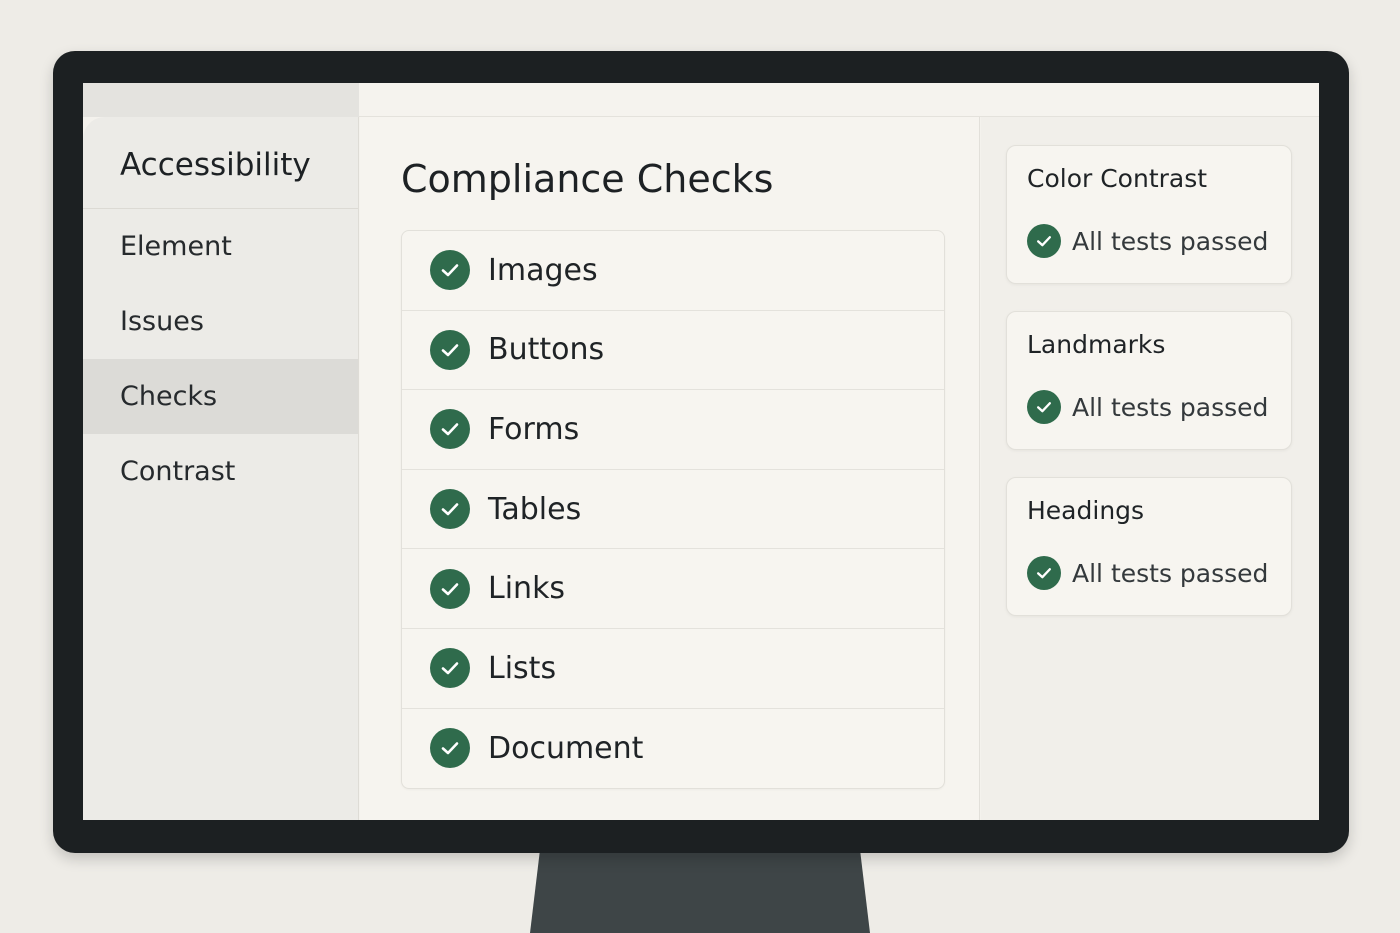 This screenshot has height=933, width=1400. What do you see at coordinates (566, 748) in the screenshot?
I see `check-label: Document` at bounding box center [566, 748].